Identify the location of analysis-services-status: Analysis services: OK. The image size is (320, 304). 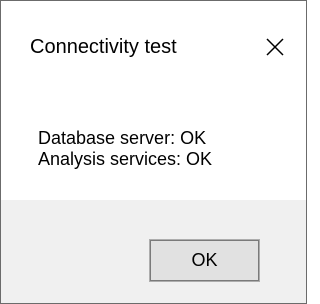
(125, 159).